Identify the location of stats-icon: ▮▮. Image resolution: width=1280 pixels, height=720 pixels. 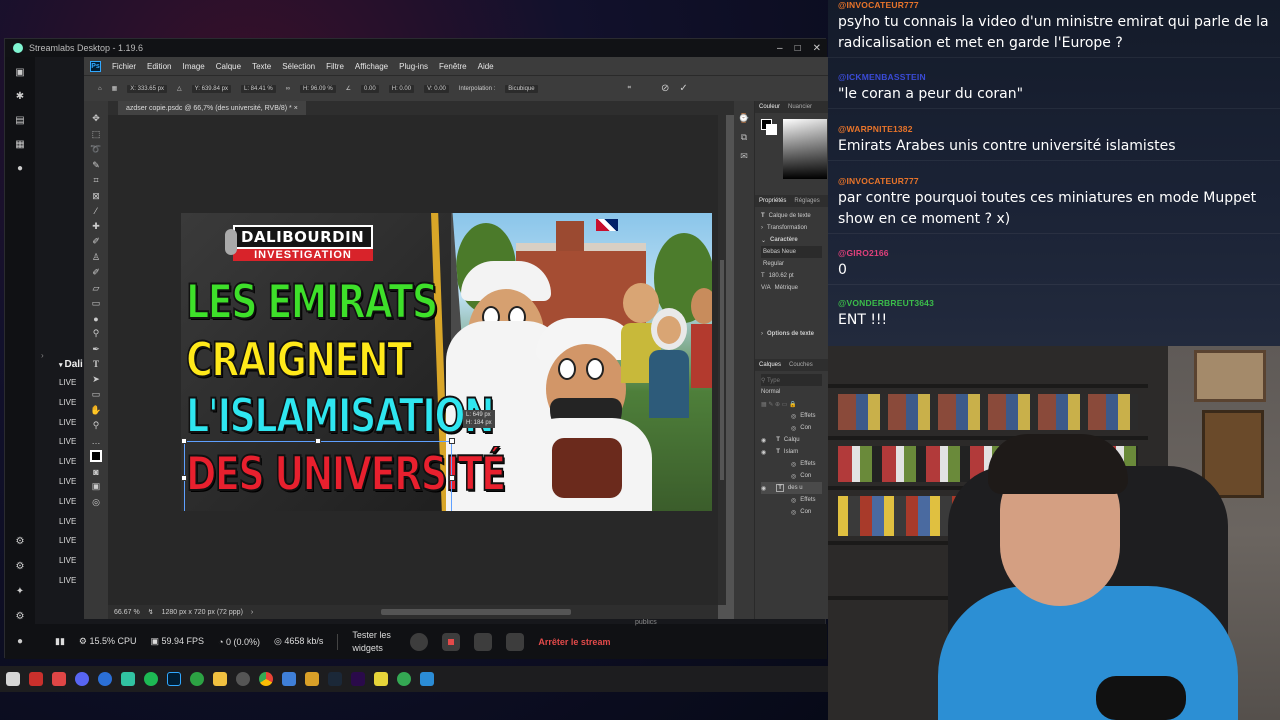
(60, 641).